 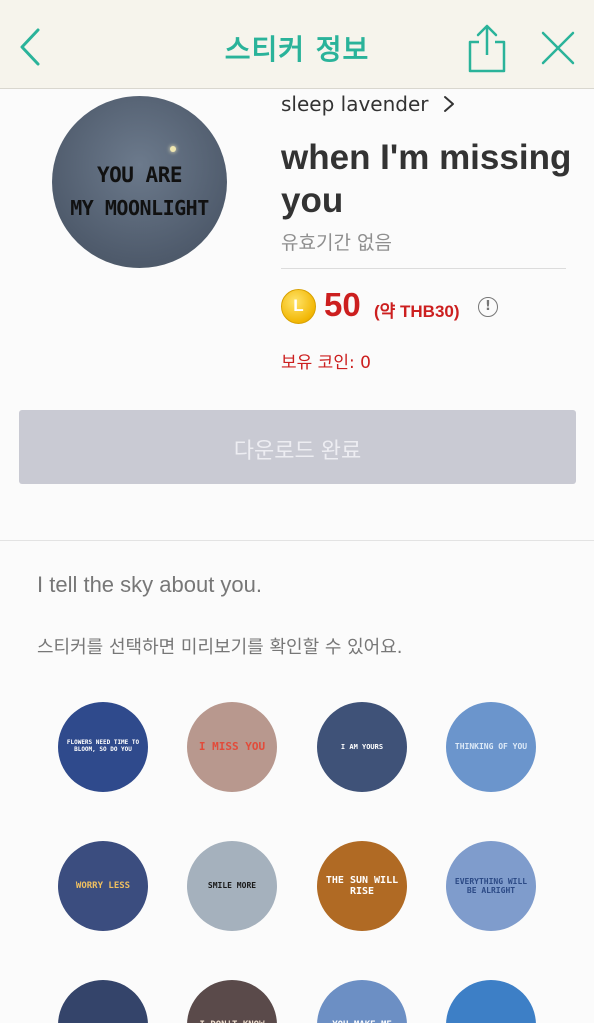 I want to click on sticker-description: I tell the sky about you., so click(x=150, y=584).